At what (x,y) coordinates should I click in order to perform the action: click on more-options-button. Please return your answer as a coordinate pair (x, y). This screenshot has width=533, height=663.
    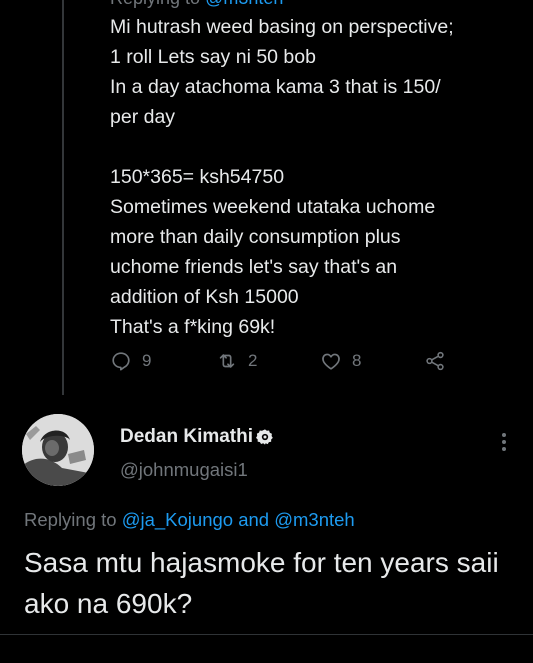
    Looking at the image, I should click on (504, 443).